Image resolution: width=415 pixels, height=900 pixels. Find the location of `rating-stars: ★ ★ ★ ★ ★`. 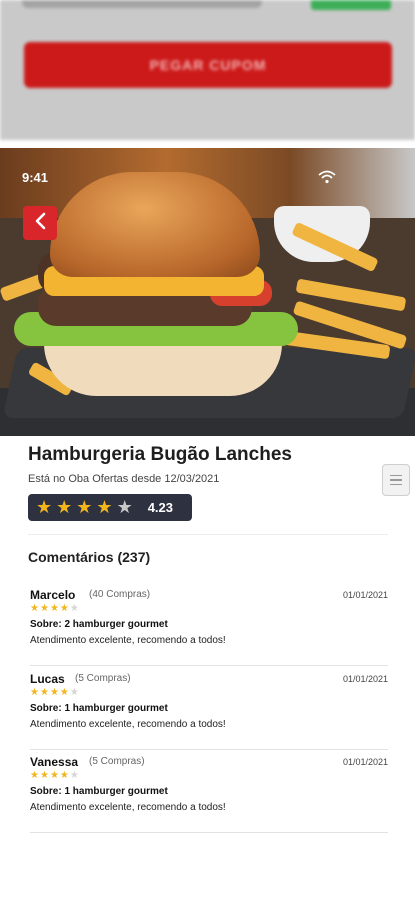

rating-stars: ★ ★ ★ ★ ★ is located at coordinates (86, 508).